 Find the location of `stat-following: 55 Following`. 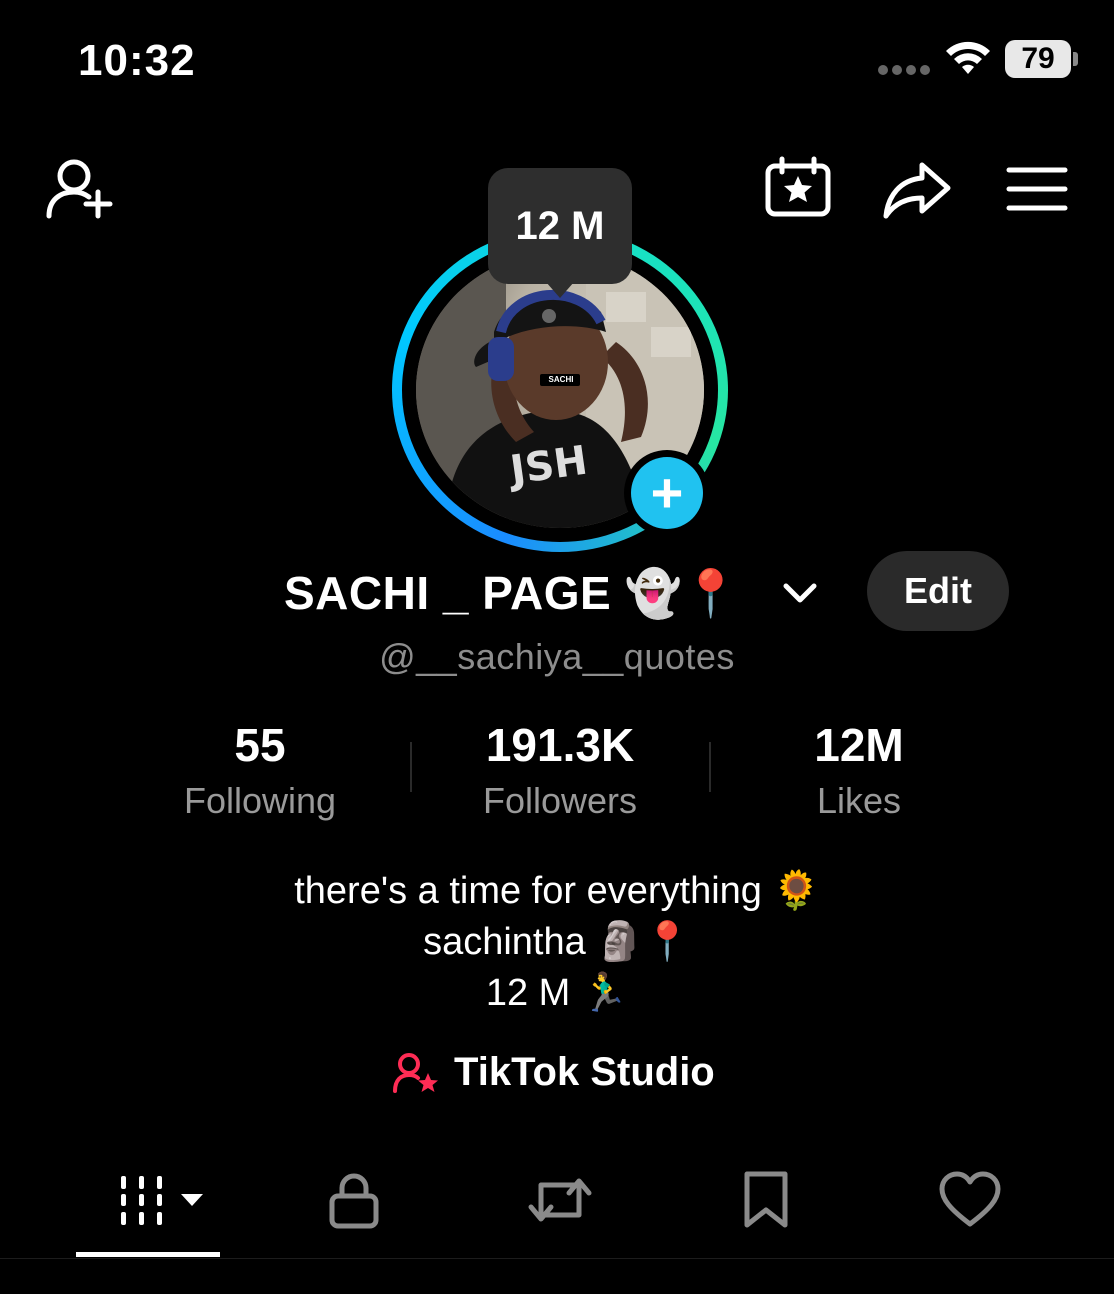

stat-following: 55 Following is located at coordinates (260, 770).